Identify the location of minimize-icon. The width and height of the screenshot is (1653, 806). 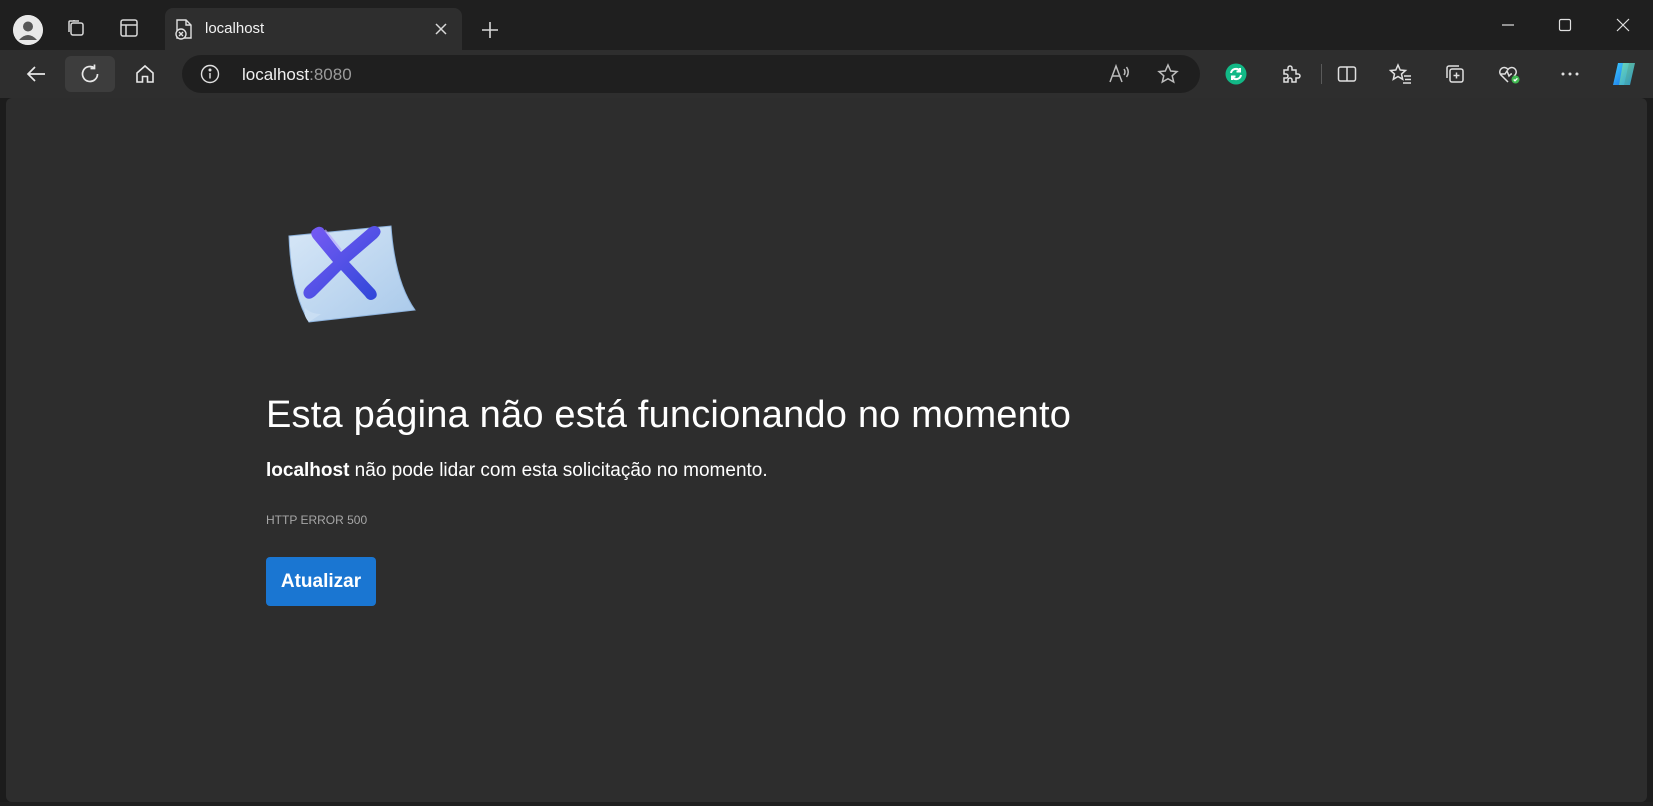
(1508, 25).